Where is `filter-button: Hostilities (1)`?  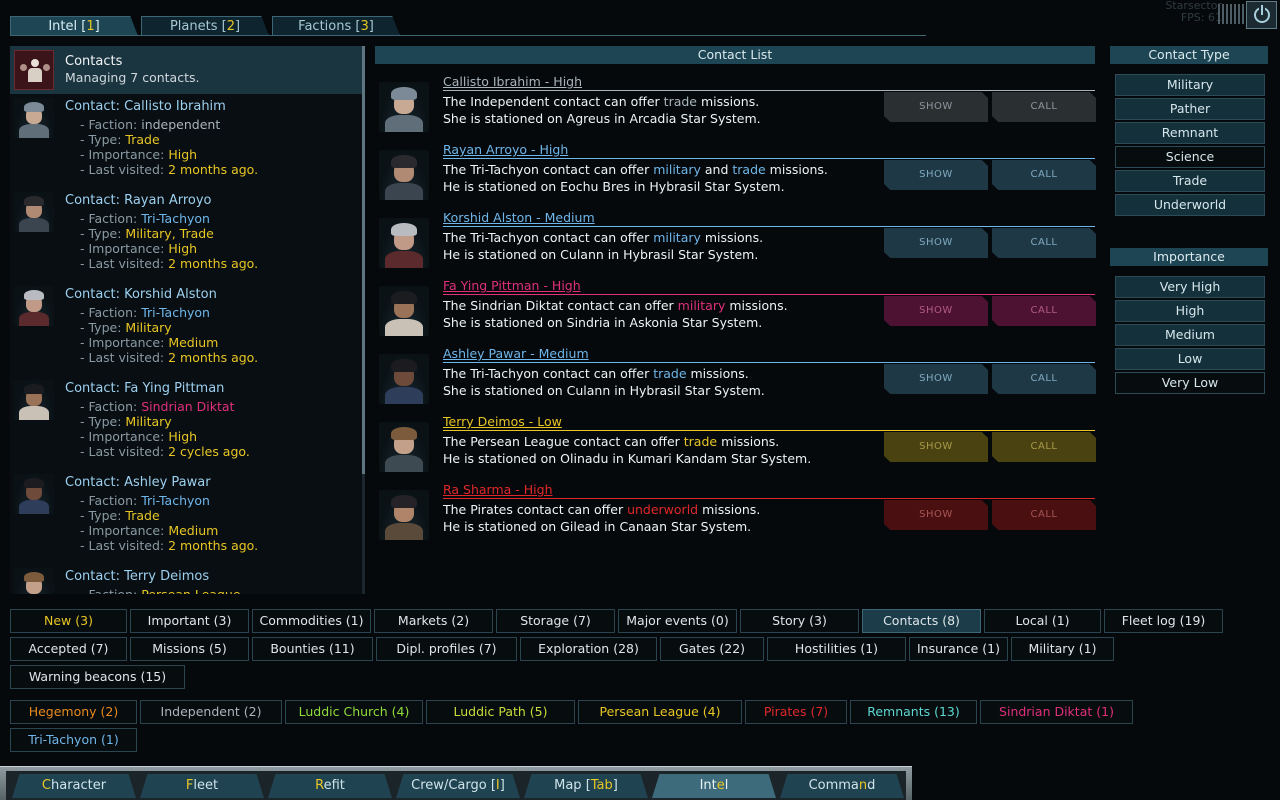
filter-button: Hostilities (1) is located at coordinates (836, 649).